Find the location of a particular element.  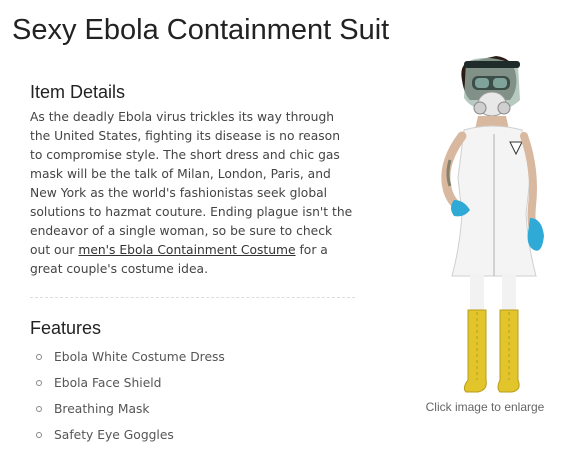

item-details-heading: Item Details is located at coordinates (78, 92).